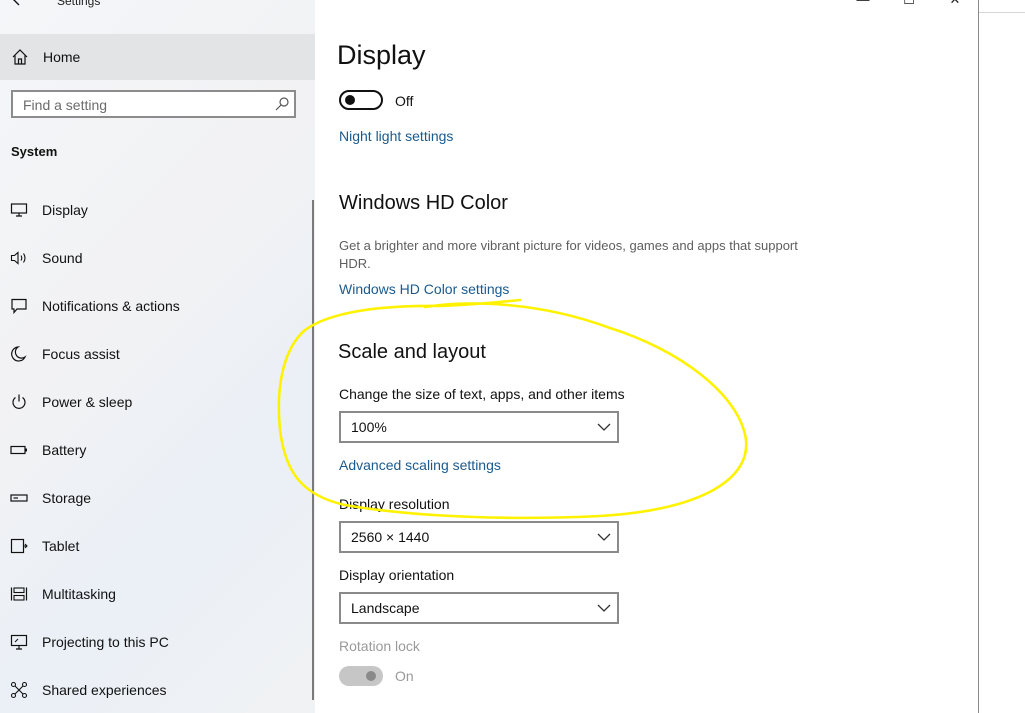 This screenshot has height=713, width=1025. Describe the element at coordinates (67, 498) in the screenshot. I see `sidebar-item-label: Storage` at that location.